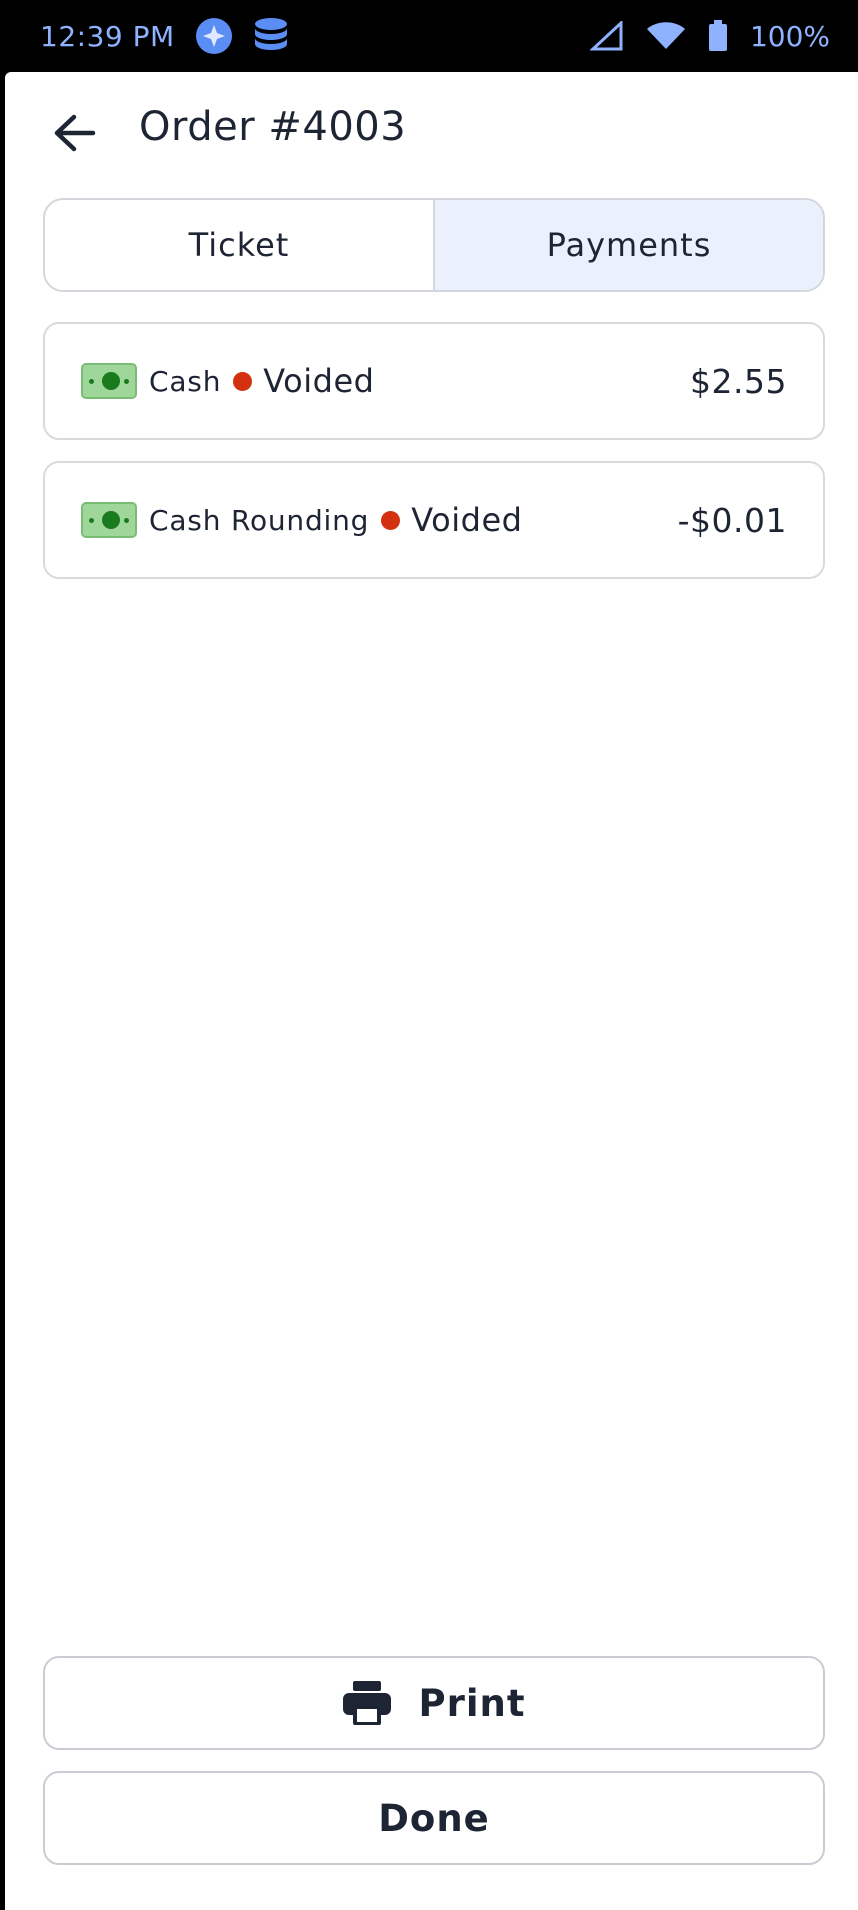 The image size is (858, 1910). I want to click on page-title: Order #4003, so click(273, 127).